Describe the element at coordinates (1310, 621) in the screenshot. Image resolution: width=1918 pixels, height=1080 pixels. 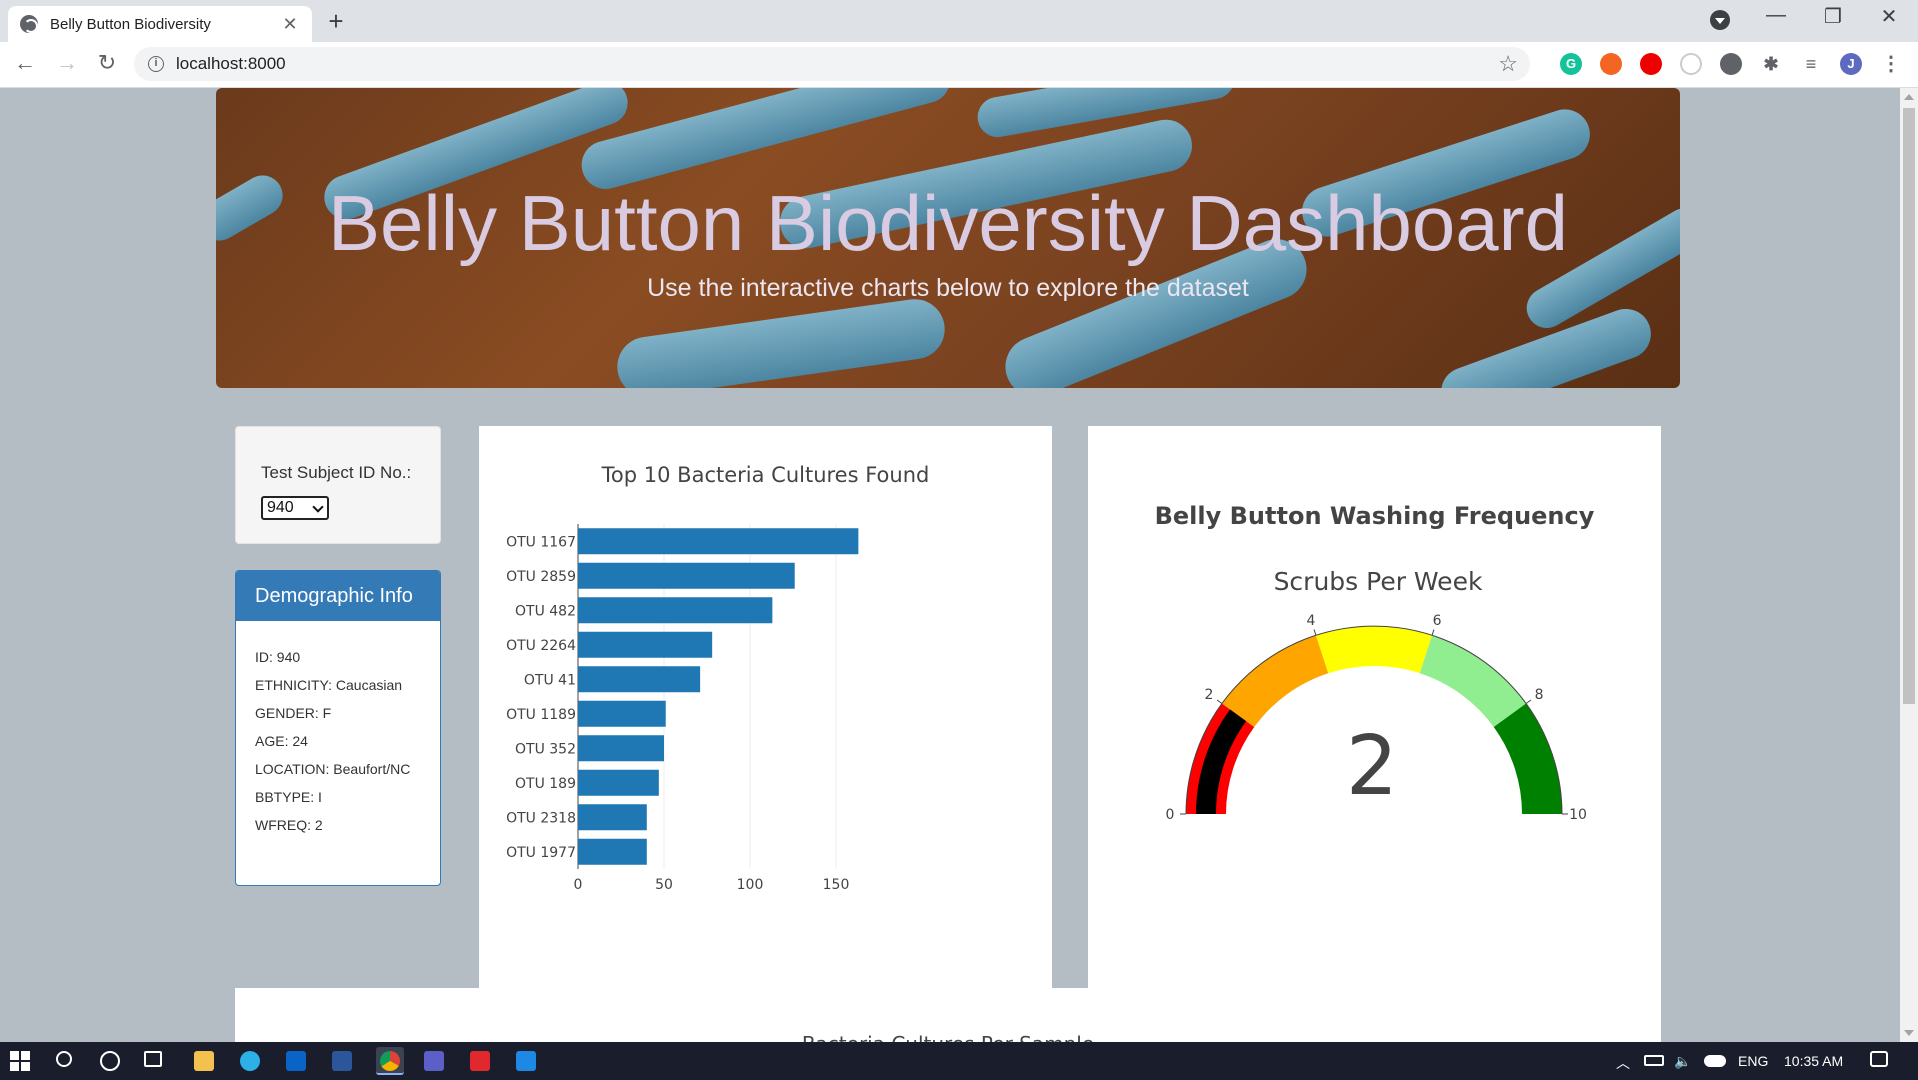
I see `gauge-tick-label: 4` at that location.